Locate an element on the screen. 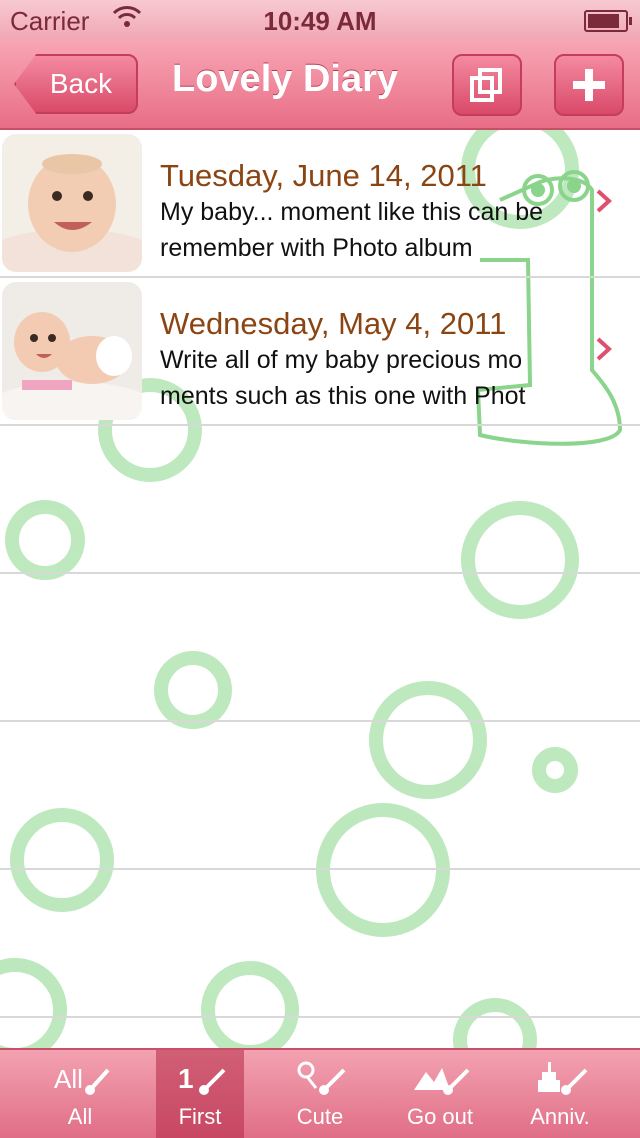  go-out-icon is located at coordinates (442, 1081).